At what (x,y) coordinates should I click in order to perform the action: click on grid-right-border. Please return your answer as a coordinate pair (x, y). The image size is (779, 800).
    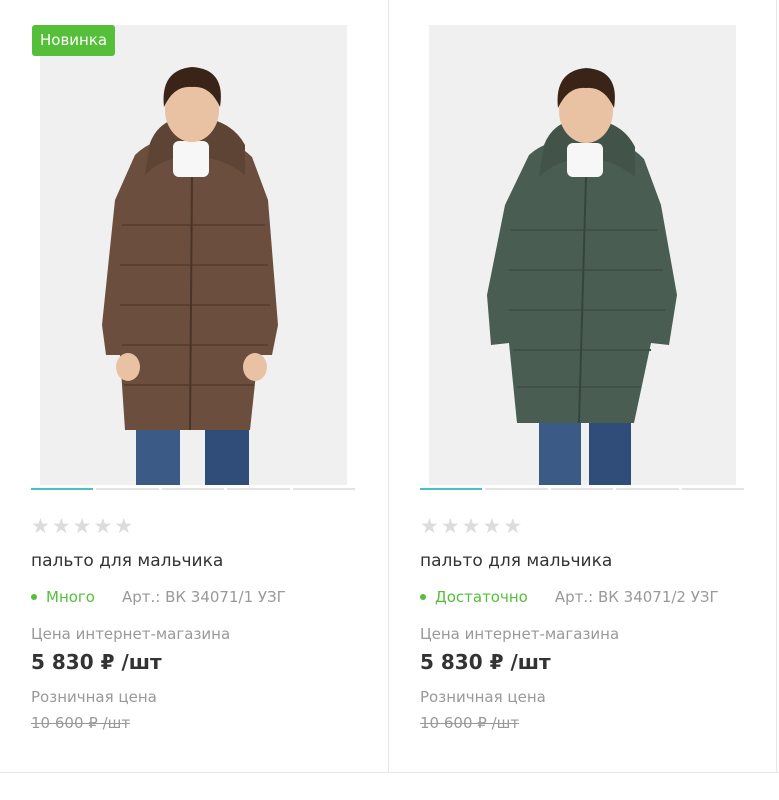
    Looking at the image, I should click on (776, 386).